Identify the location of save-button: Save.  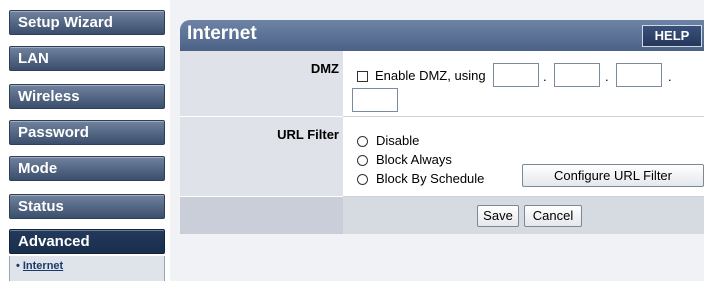
(498, 216).